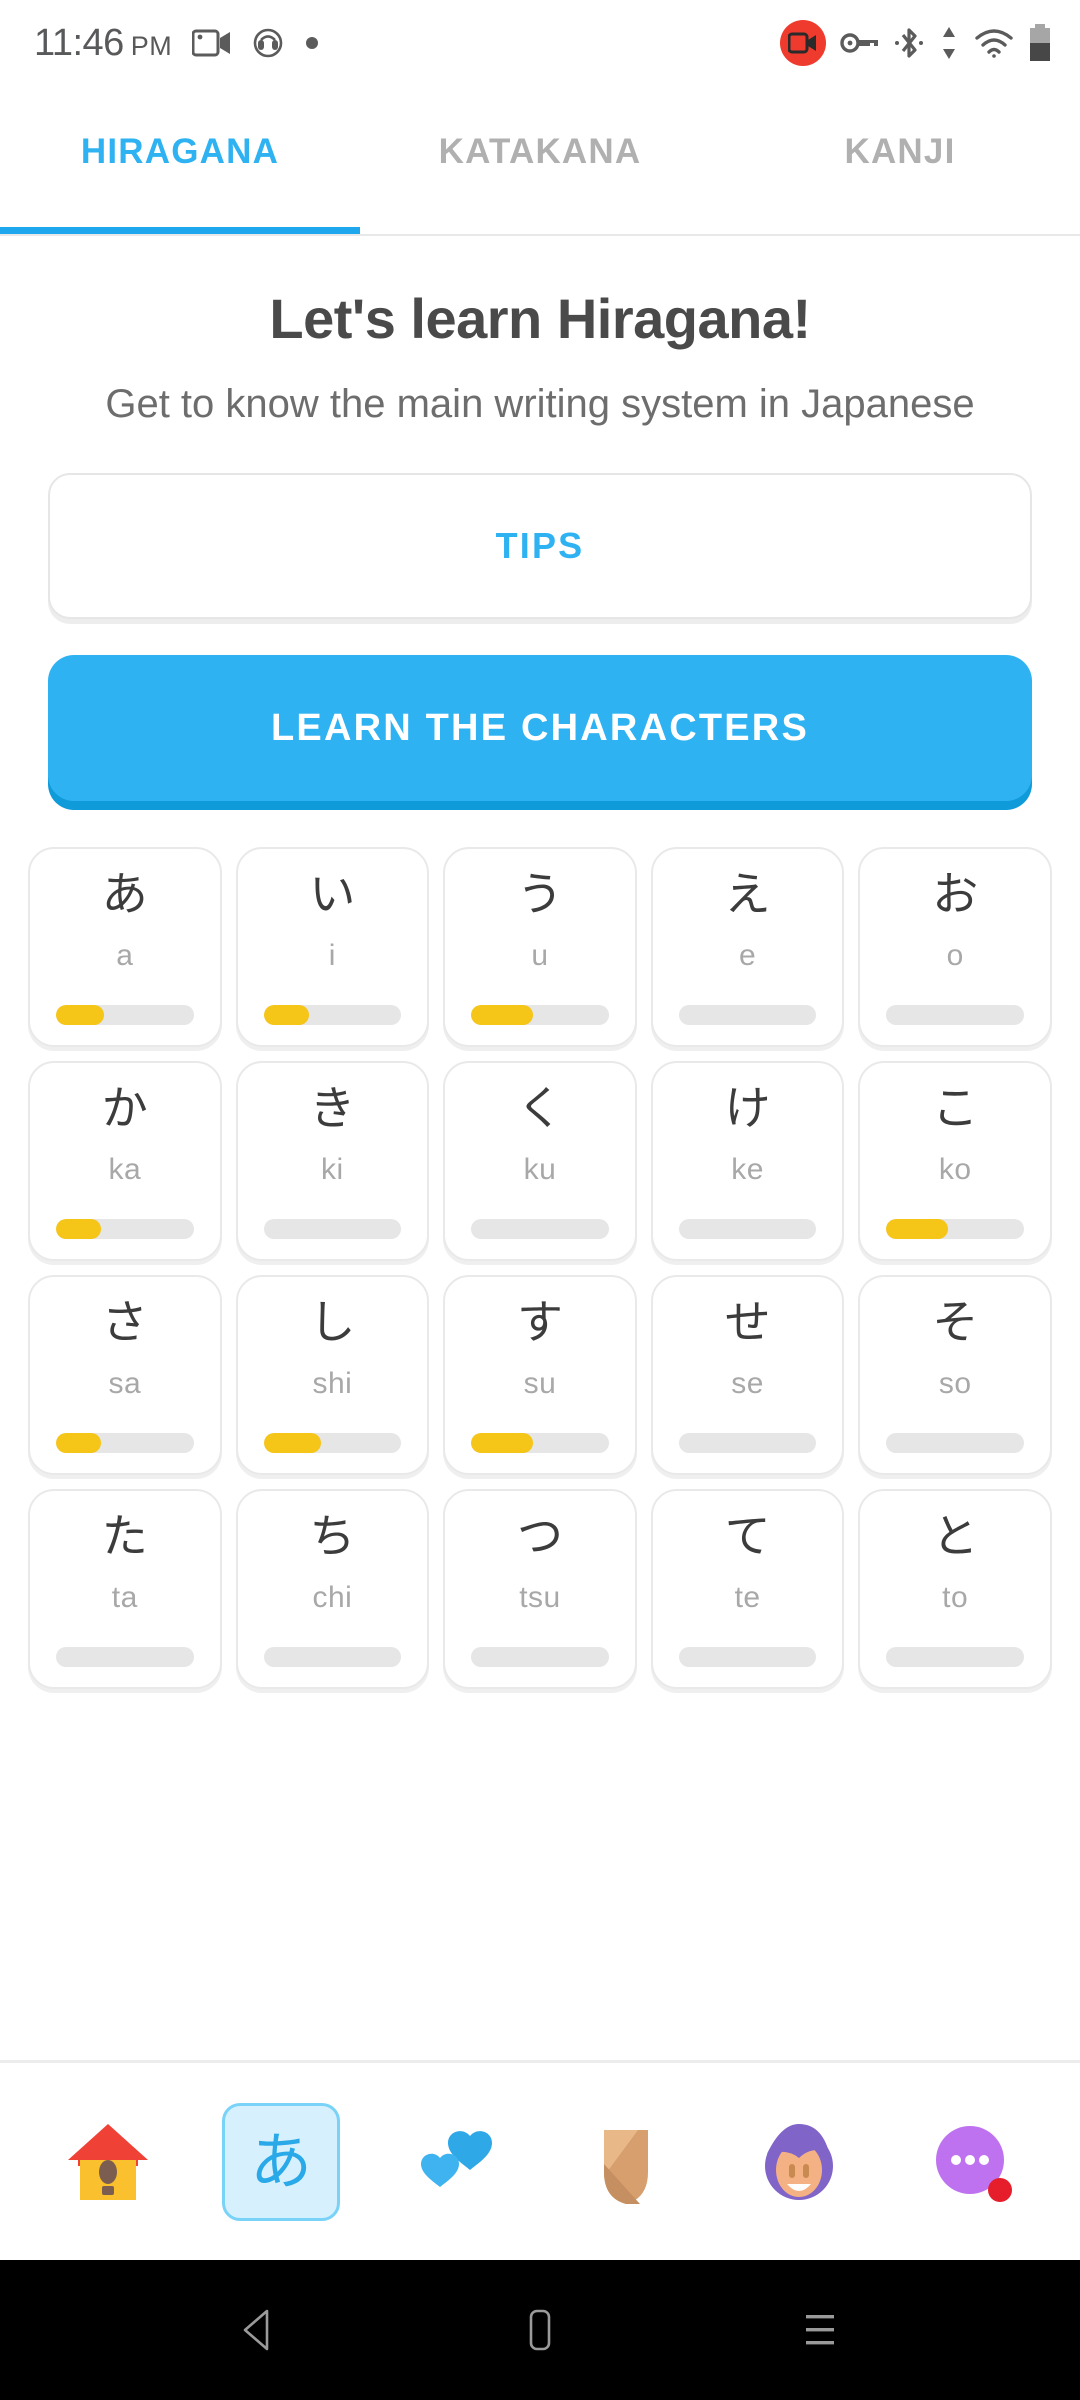 This screenshot has height=2400, width=1080. Describe the element at coordinates (747, 1322) in the screenshot. I see `character-kana: せ` at that location.